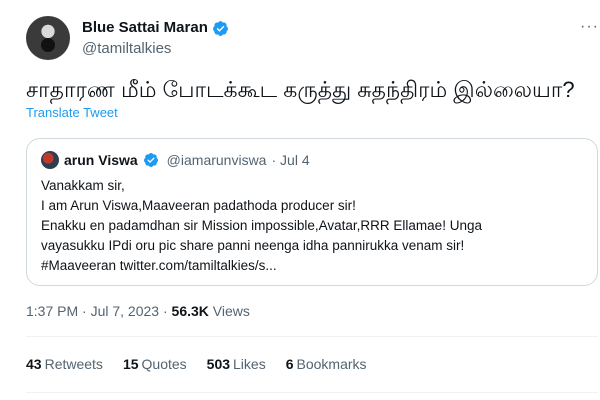 This screenshot has width=600, height=400. Describe the element at coordinates (216, 160) in the screenshot. I see `quoted-author-handle: @iamarunviswa` at that location.